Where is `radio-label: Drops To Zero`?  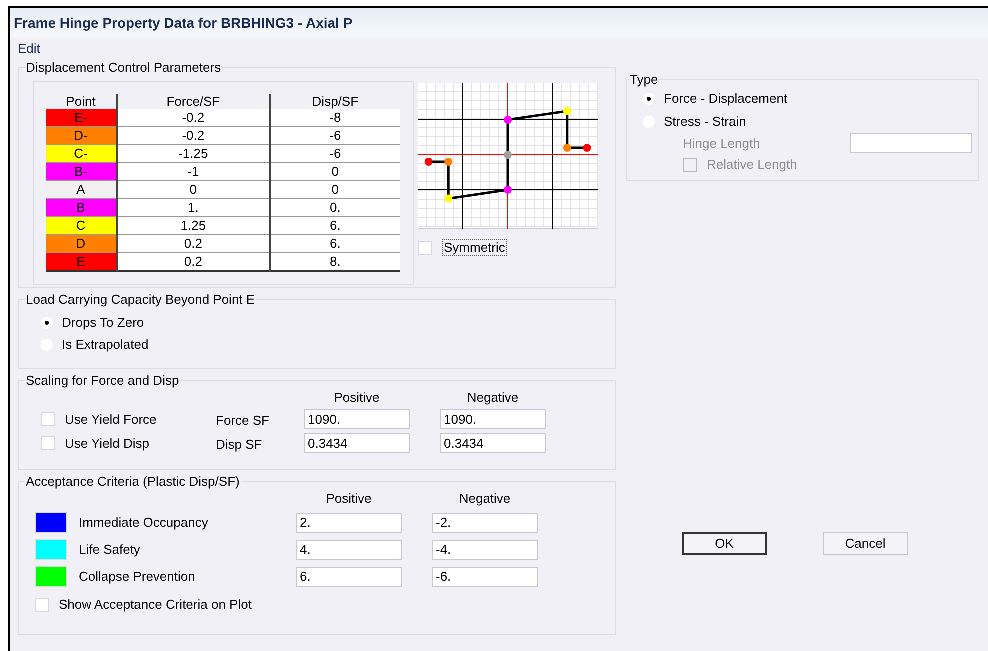 radio-label: Drops To Zero is located at coordinates (103, 322).